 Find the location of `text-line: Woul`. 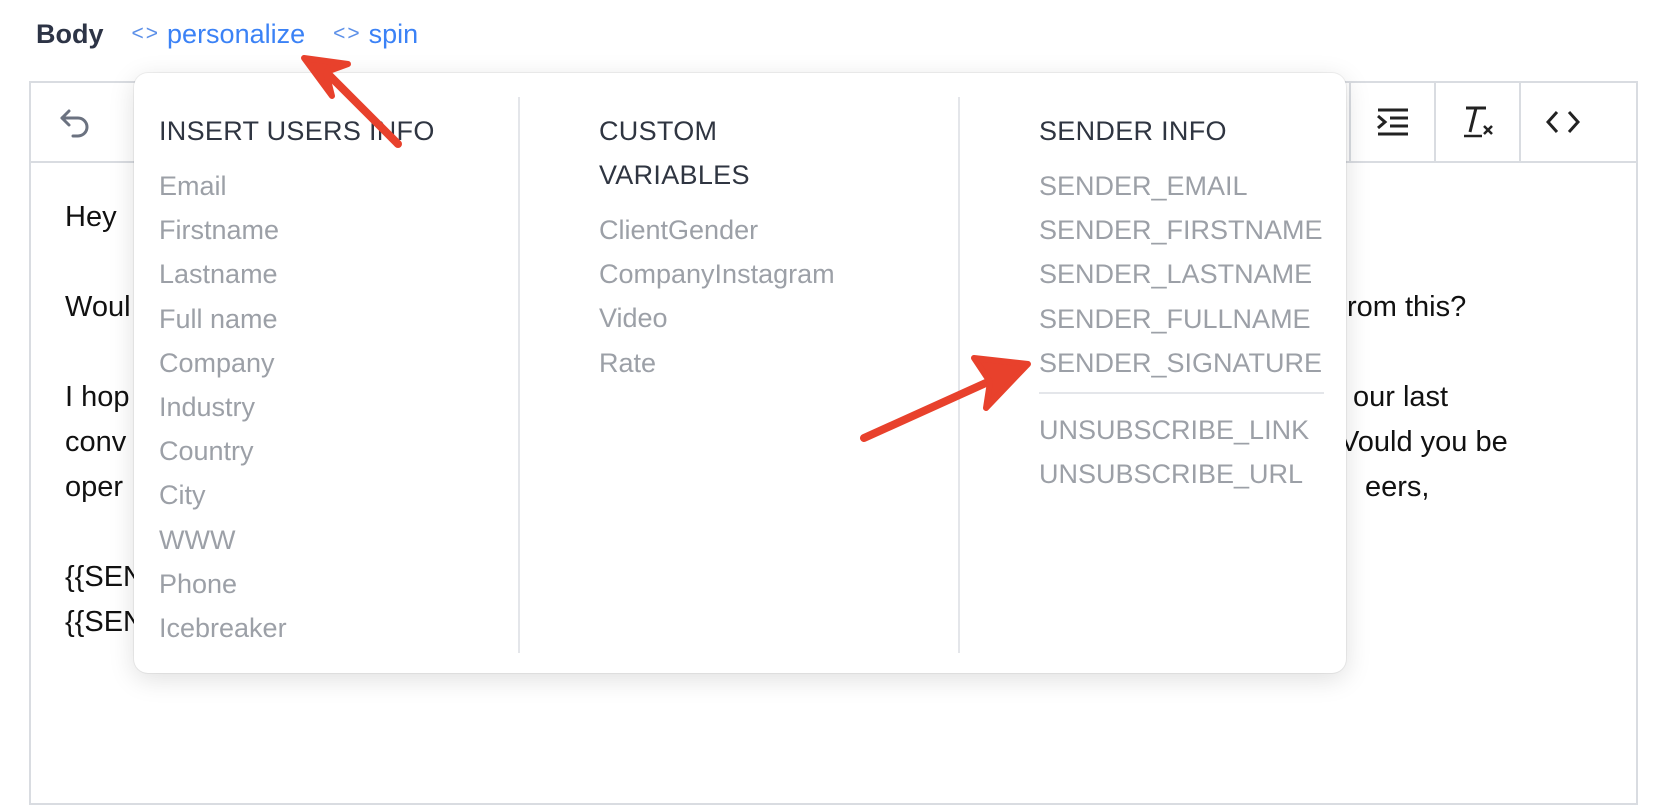

text-line: Woul is located at coordinates (98, 307).